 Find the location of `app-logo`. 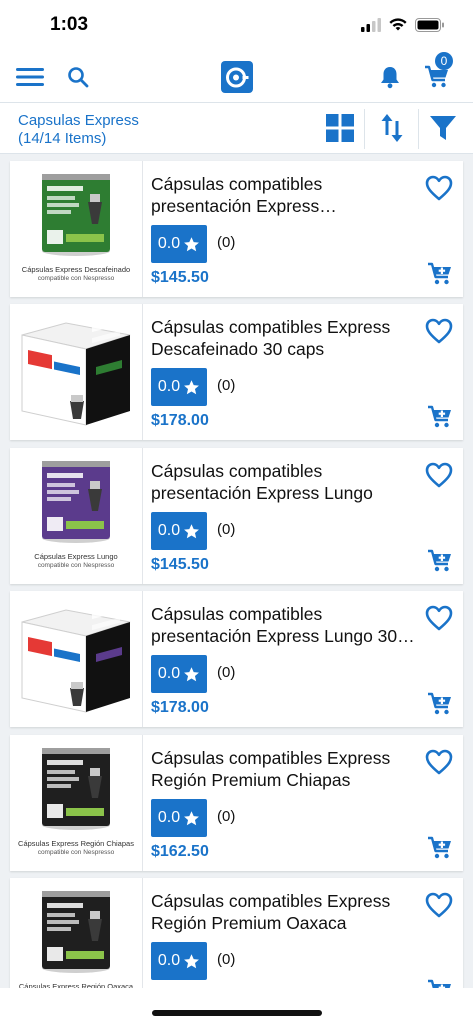

app-logo is located at coordinates (237, 77).